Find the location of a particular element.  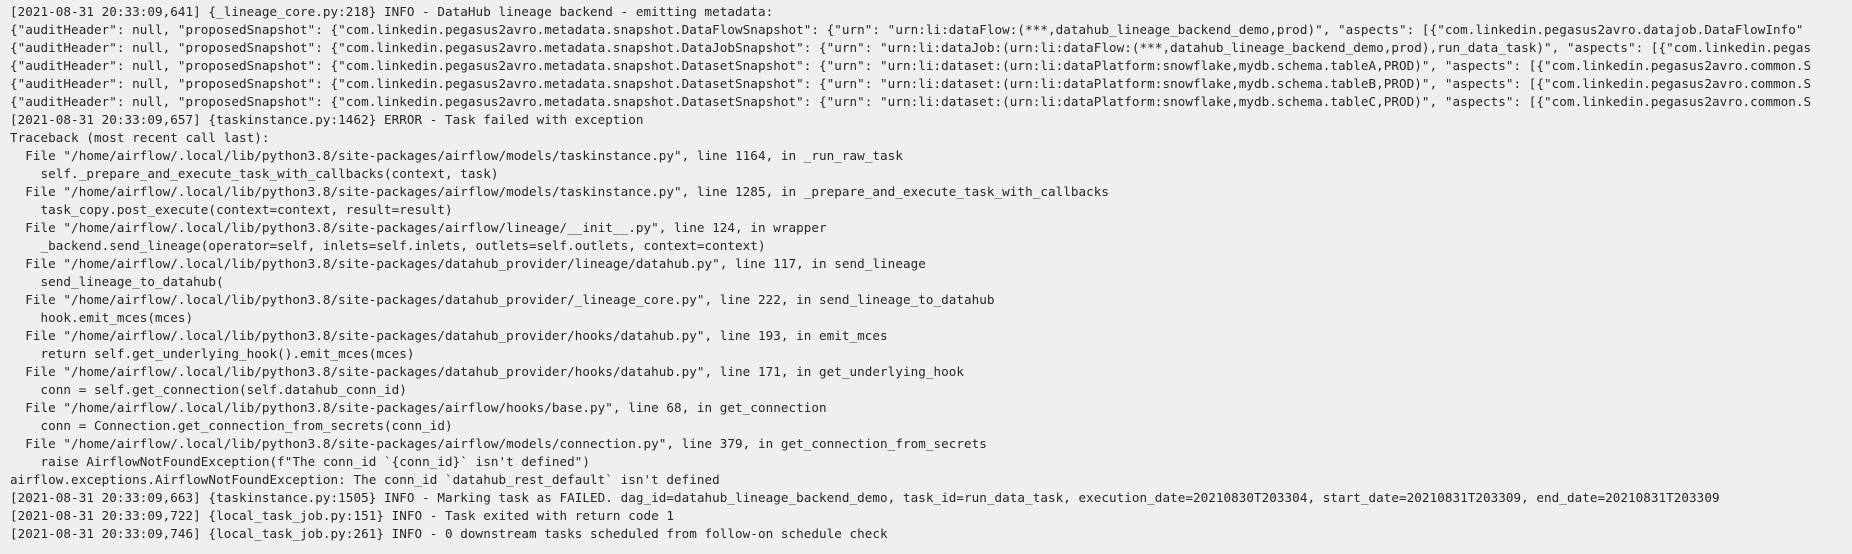

traceback-header: Traceback (most recent call last): is located at coordinates (140, 137).